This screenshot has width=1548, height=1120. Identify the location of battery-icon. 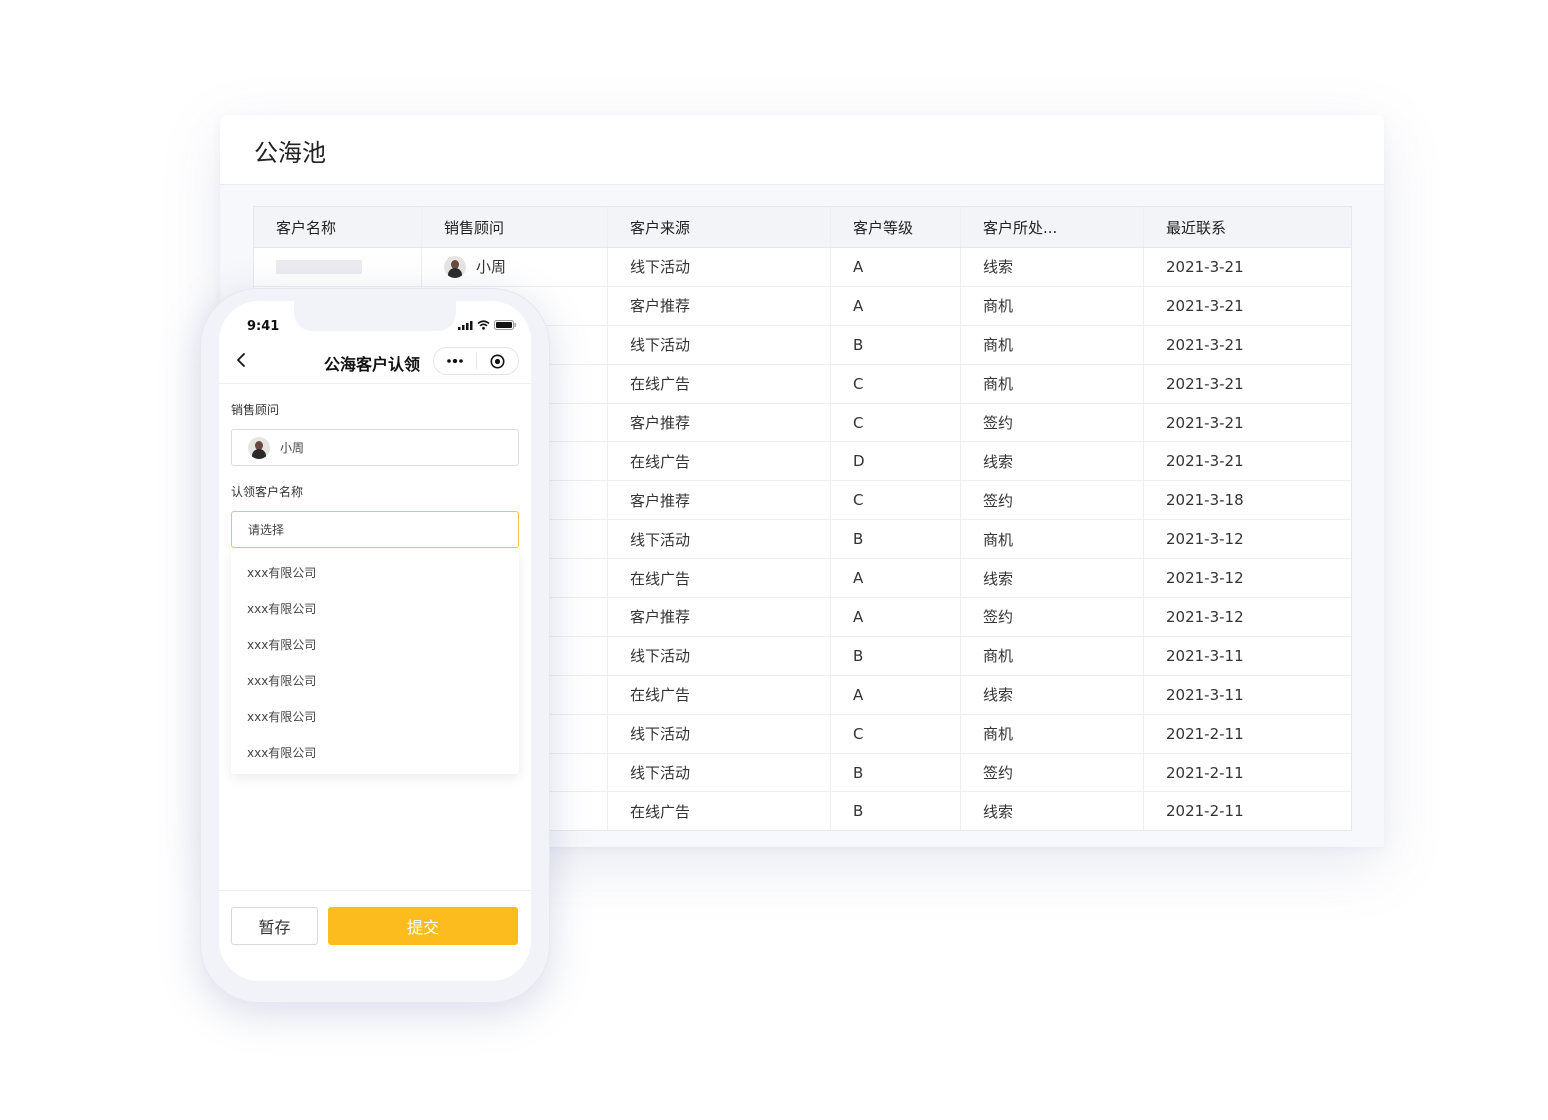
(505, 325).